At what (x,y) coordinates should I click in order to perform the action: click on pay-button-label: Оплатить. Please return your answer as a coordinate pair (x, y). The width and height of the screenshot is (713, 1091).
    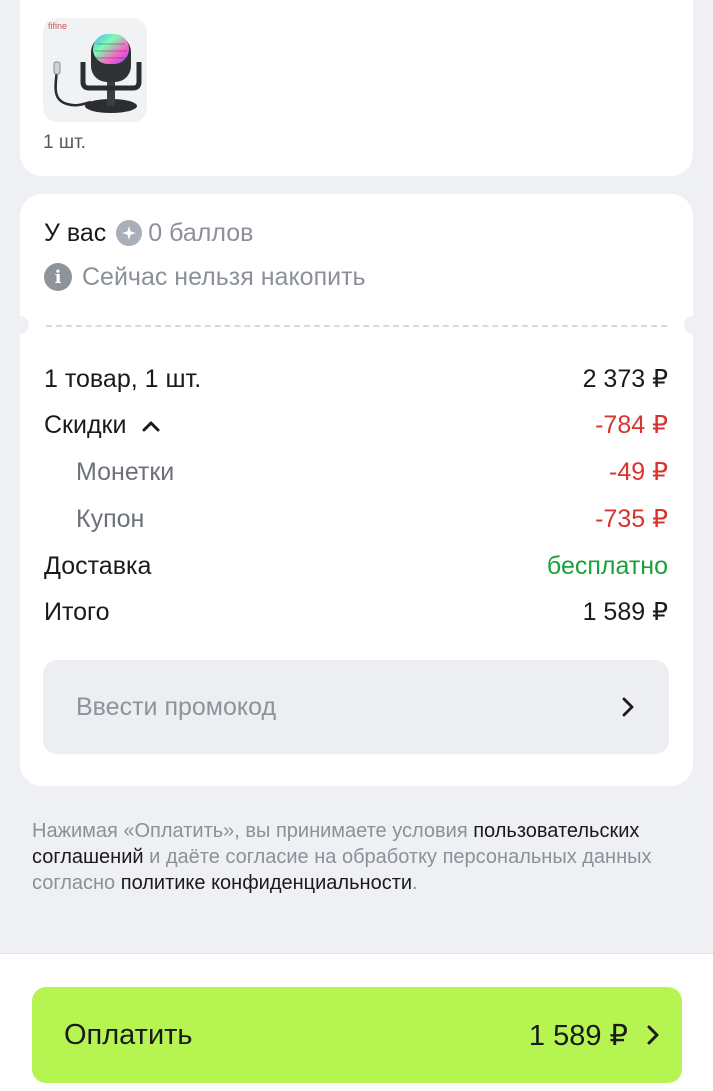
    Looking at the image, I should click on (128, 1034).